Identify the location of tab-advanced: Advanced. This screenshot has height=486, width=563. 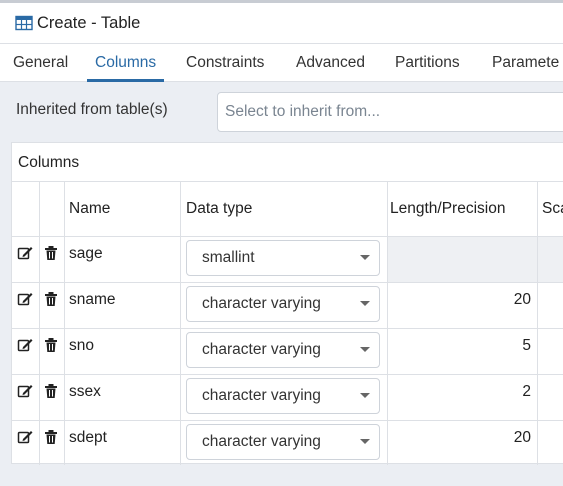
(330, 62).